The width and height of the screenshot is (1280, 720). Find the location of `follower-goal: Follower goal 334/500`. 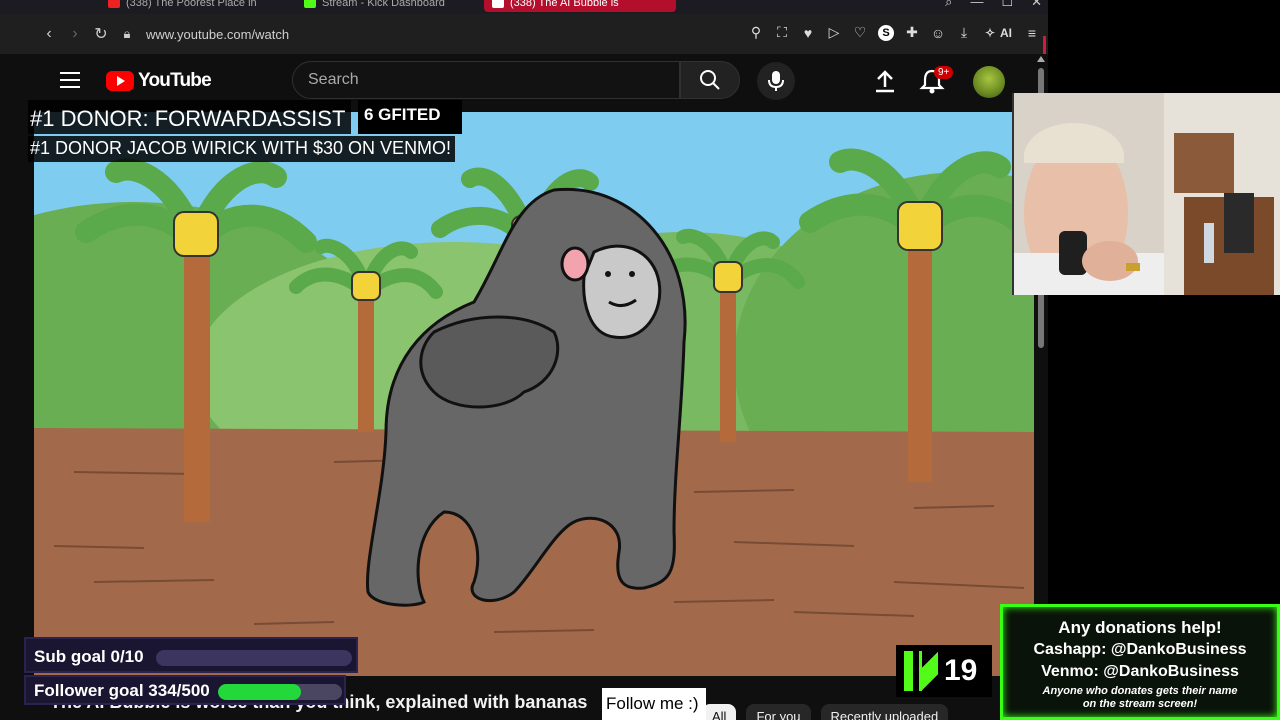

follower-goal: Follower goal 334/500 is located at coordinates (185, 690).